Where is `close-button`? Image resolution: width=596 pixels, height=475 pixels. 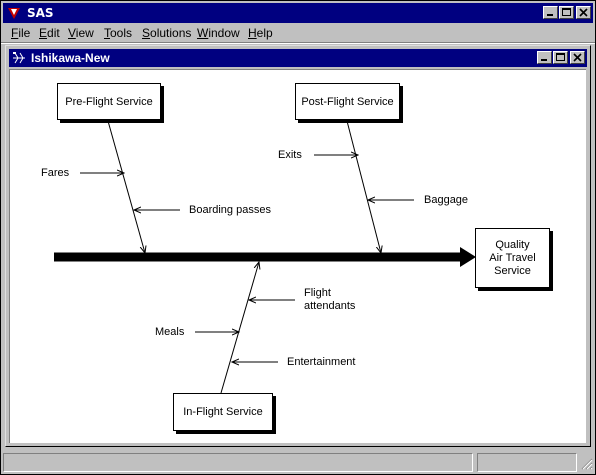 close-button is located at coordinates (583, 12).